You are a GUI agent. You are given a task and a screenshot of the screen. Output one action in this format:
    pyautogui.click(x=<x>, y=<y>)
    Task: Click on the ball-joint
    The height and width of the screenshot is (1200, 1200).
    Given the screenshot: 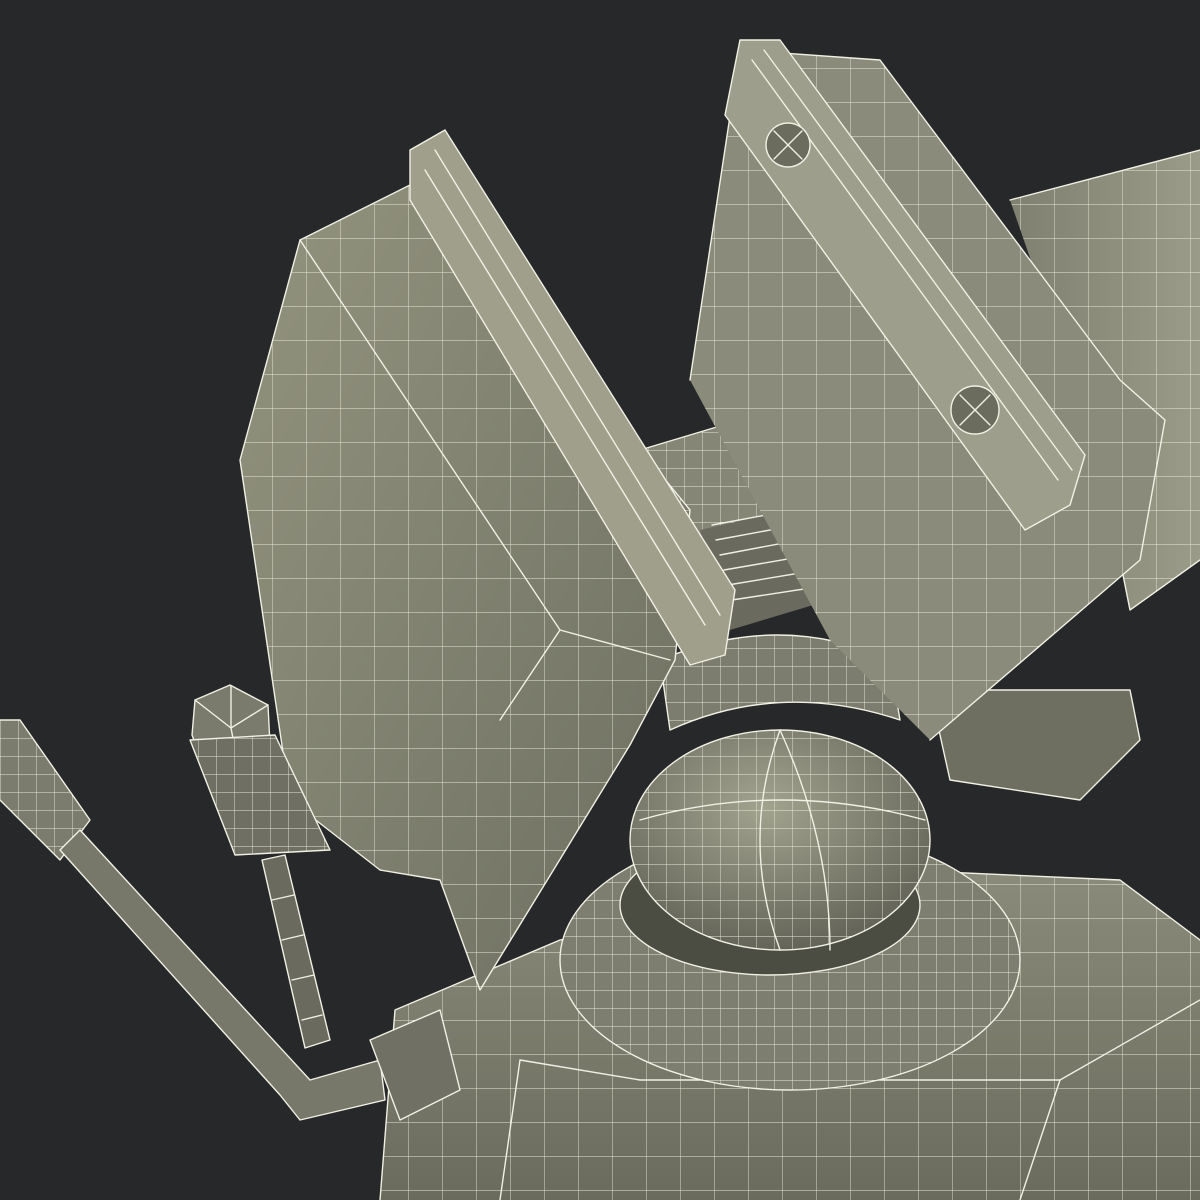 What is the action you would take?
    pyautogui.click(x=780, y=840)
    